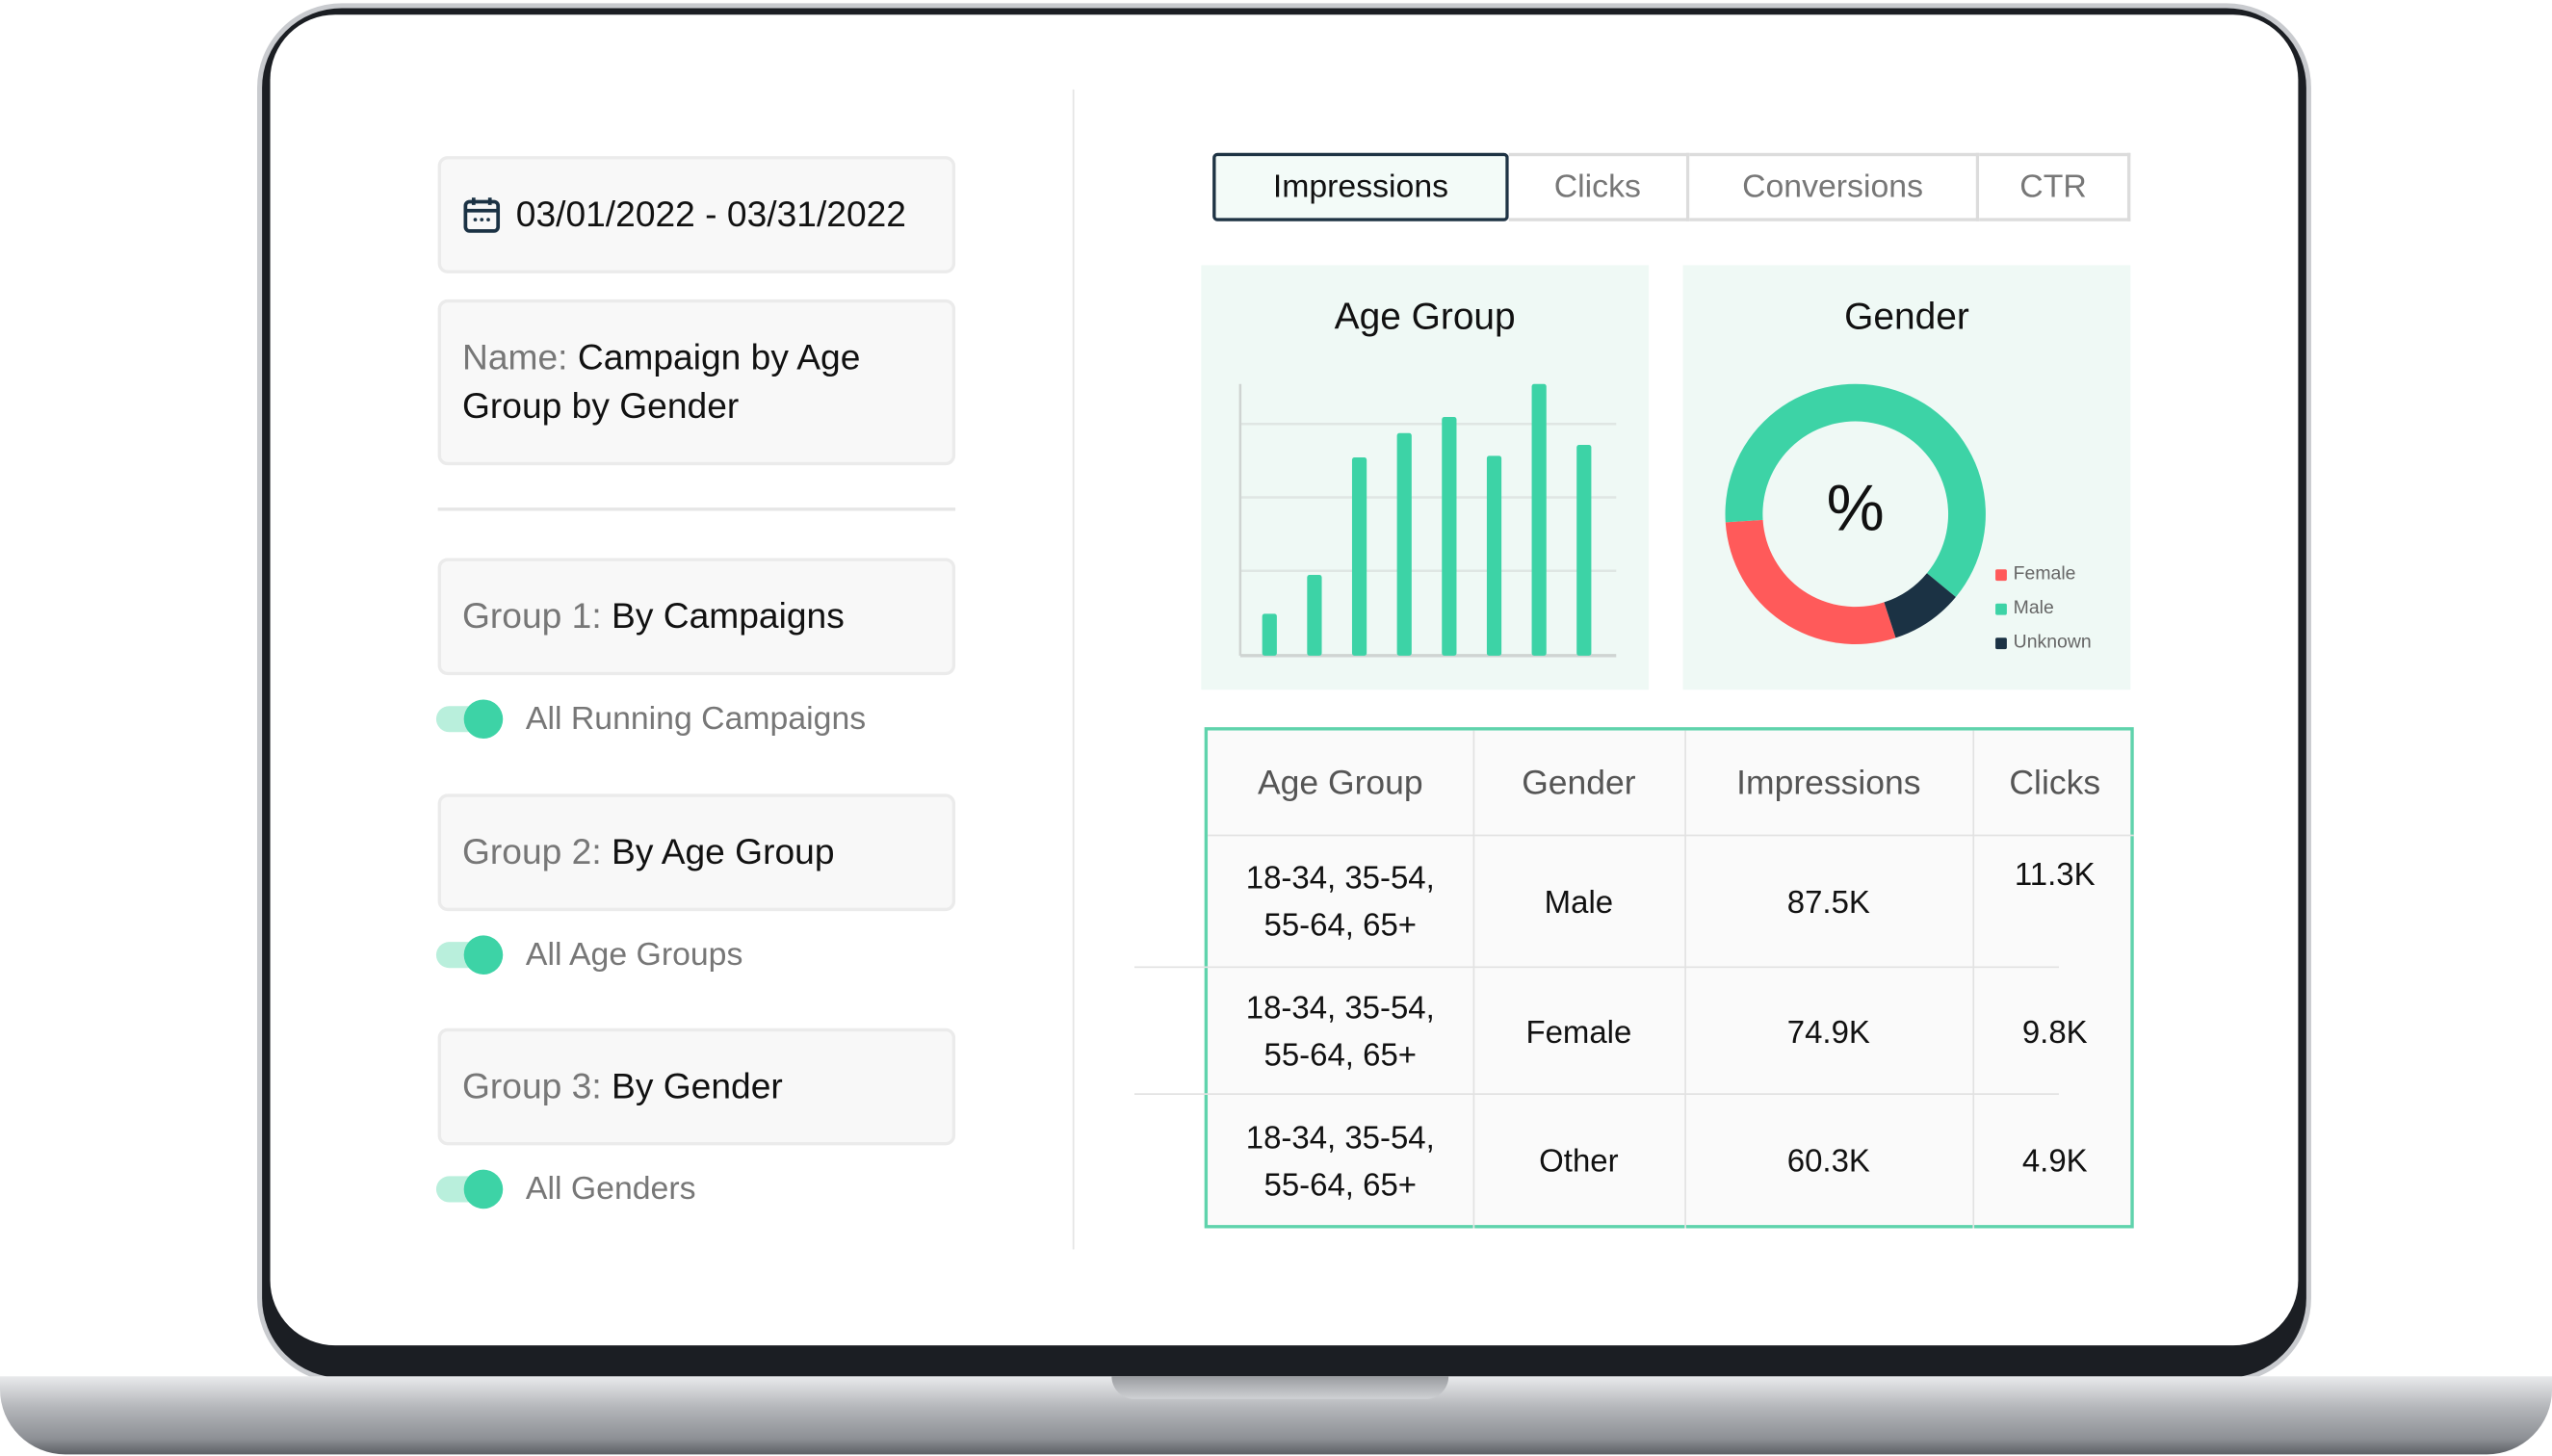  Describe the element at coordinates (531, 616) in the screenshot. I see `group-label: Group 1:` at that location.